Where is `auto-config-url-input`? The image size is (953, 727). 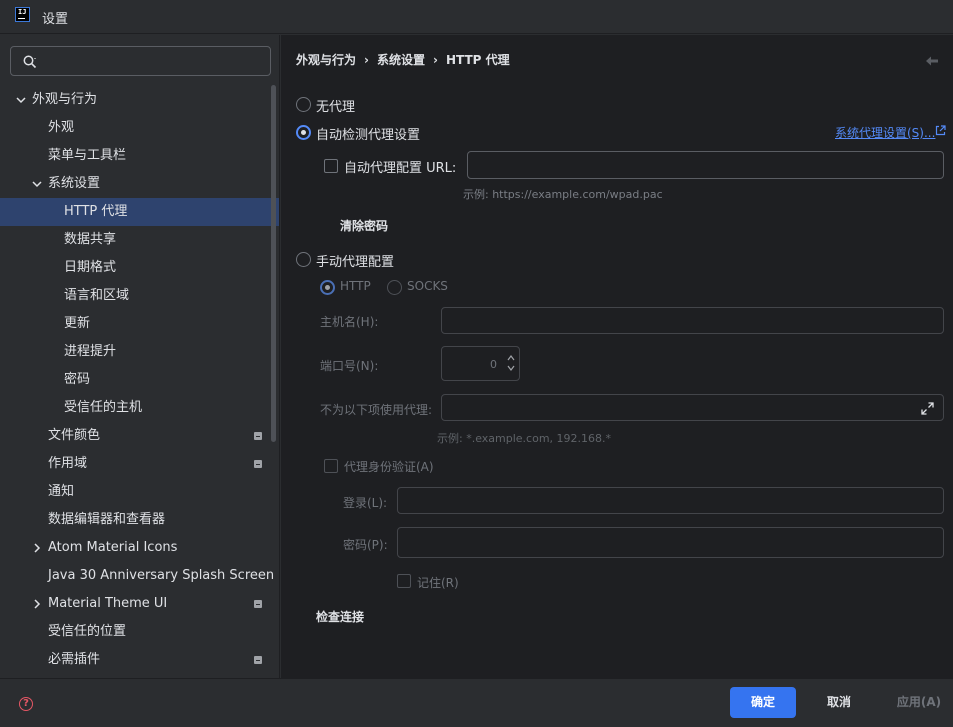
auto-config-url-input is located at coordinates (705, 165).